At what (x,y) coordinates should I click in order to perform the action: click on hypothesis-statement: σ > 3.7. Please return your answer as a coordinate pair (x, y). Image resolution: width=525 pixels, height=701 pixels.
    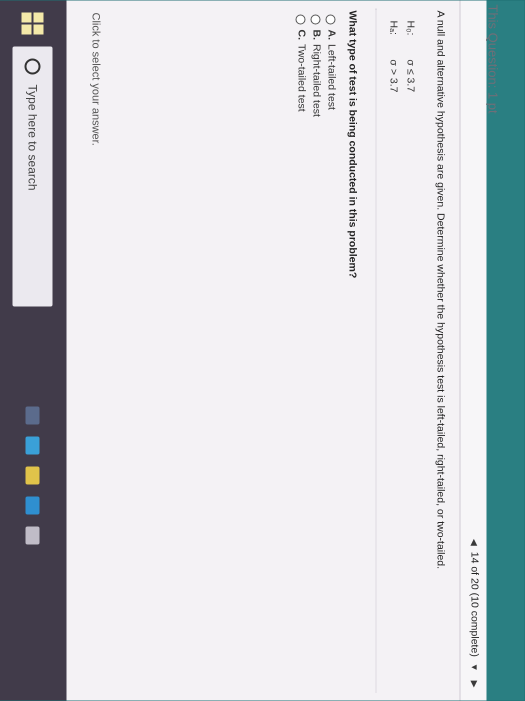
    Looking at the image, I should click on (393, 76).